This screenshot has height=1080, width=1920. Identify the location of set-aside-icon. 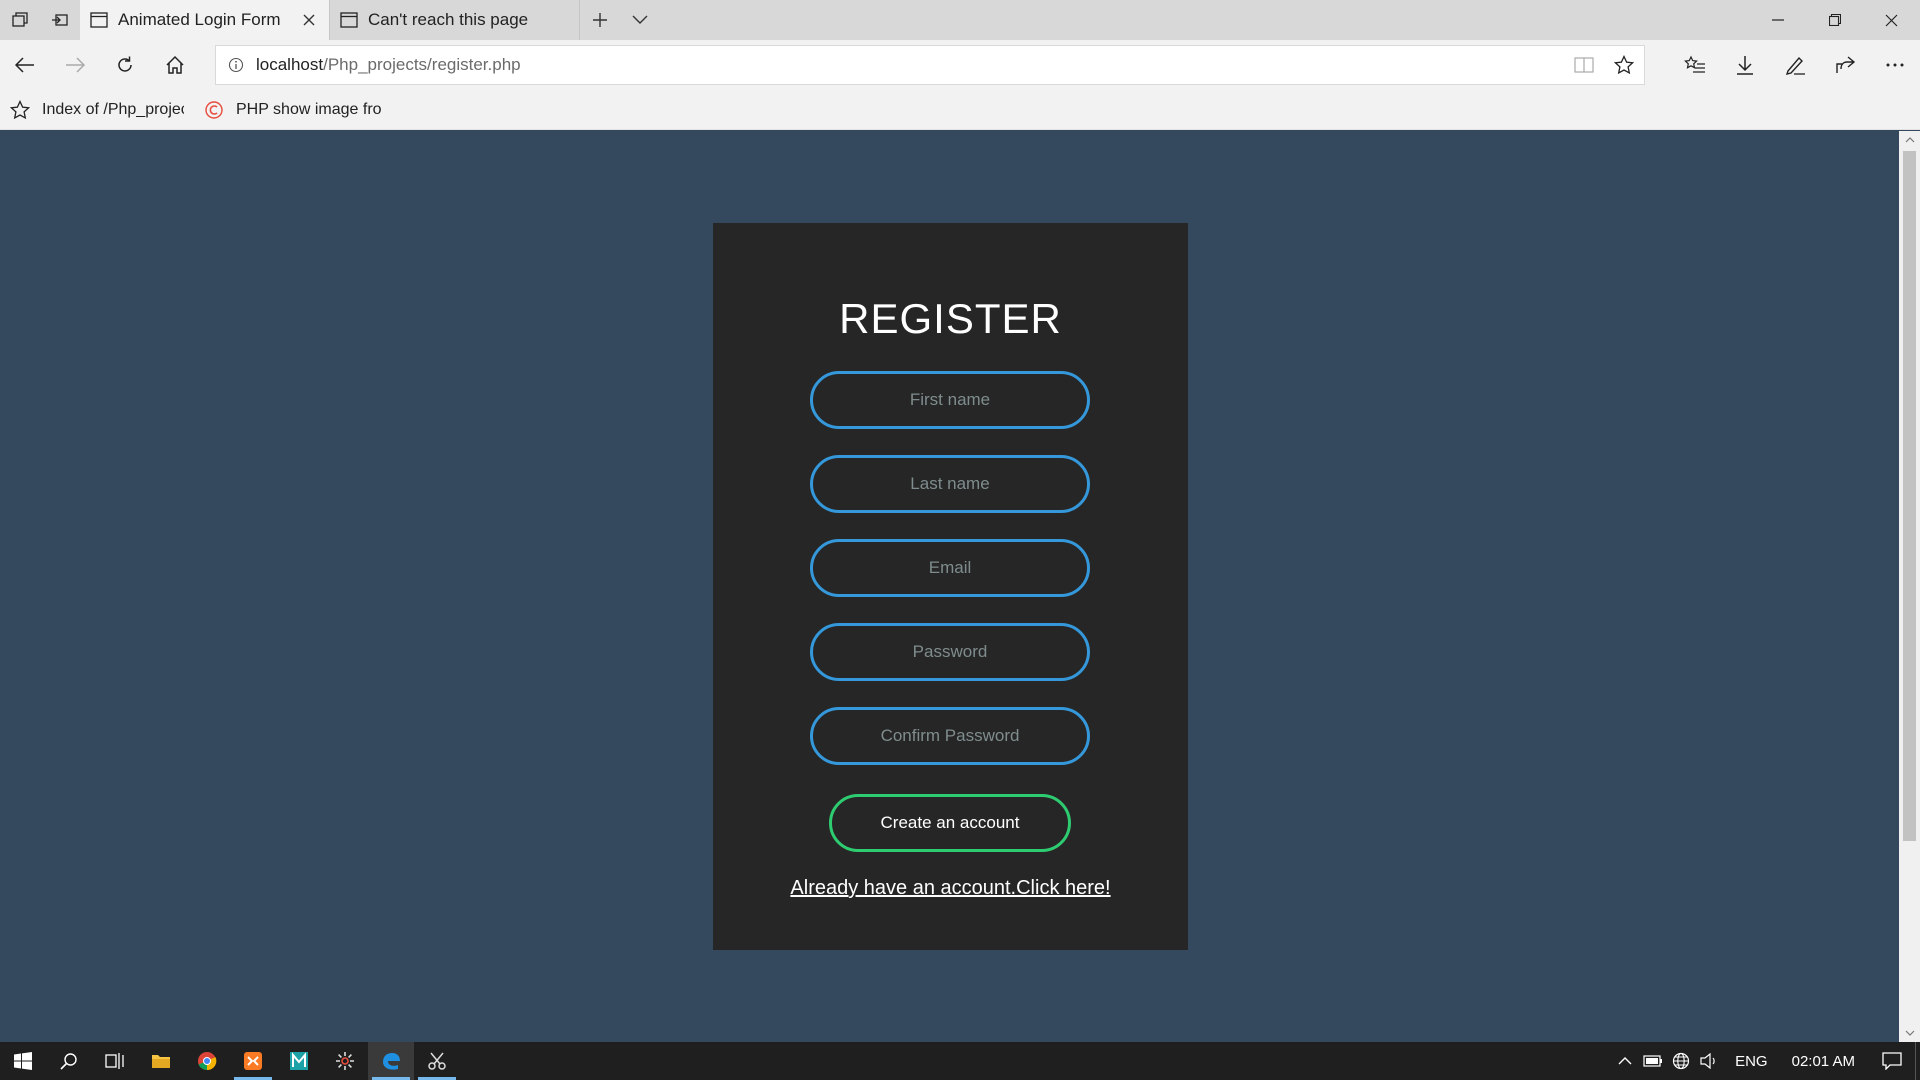
(60, 20).